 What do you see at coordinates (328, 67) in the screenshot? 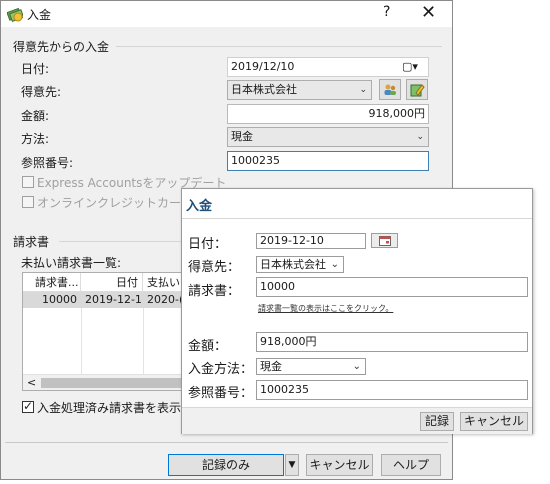
I see `date-picker: 2019/12/10 ▢▾` at bounding box center [328, 67].